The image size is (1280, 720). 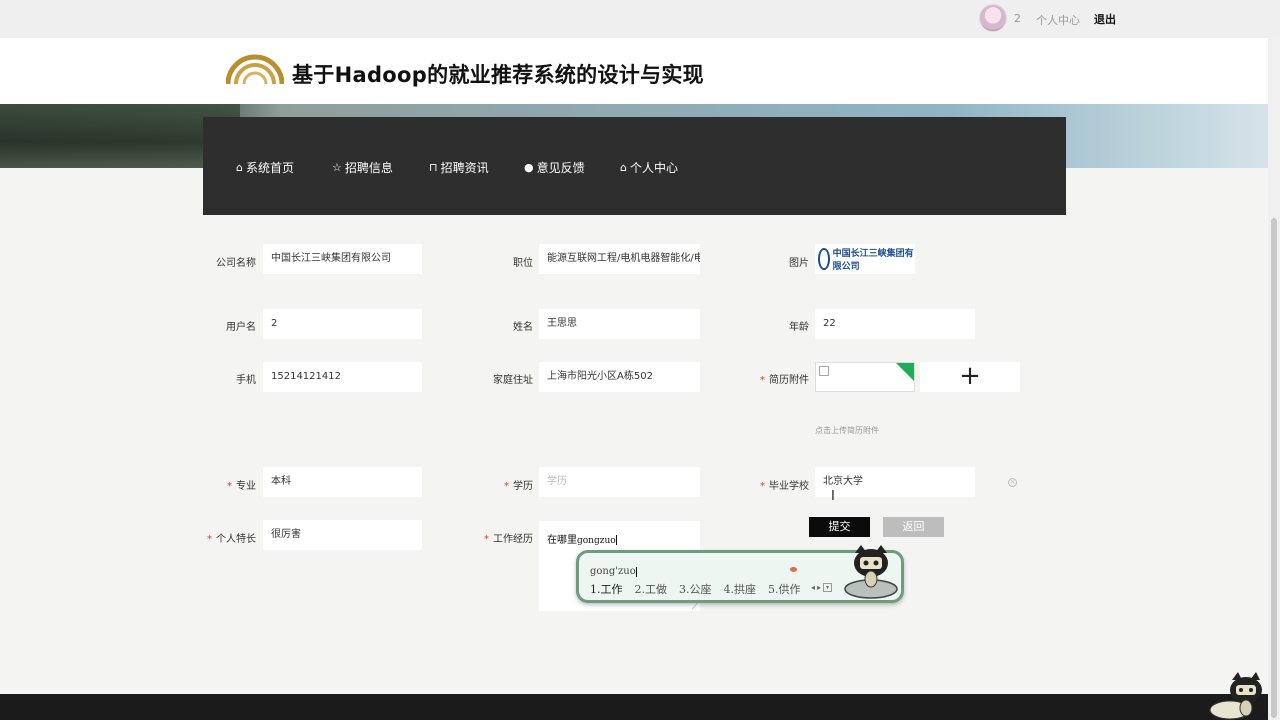 What do you see at coordinates (433, 167) in the screenshot?
I see `bag-icon: ⊓` at bounding box center [433, 167].